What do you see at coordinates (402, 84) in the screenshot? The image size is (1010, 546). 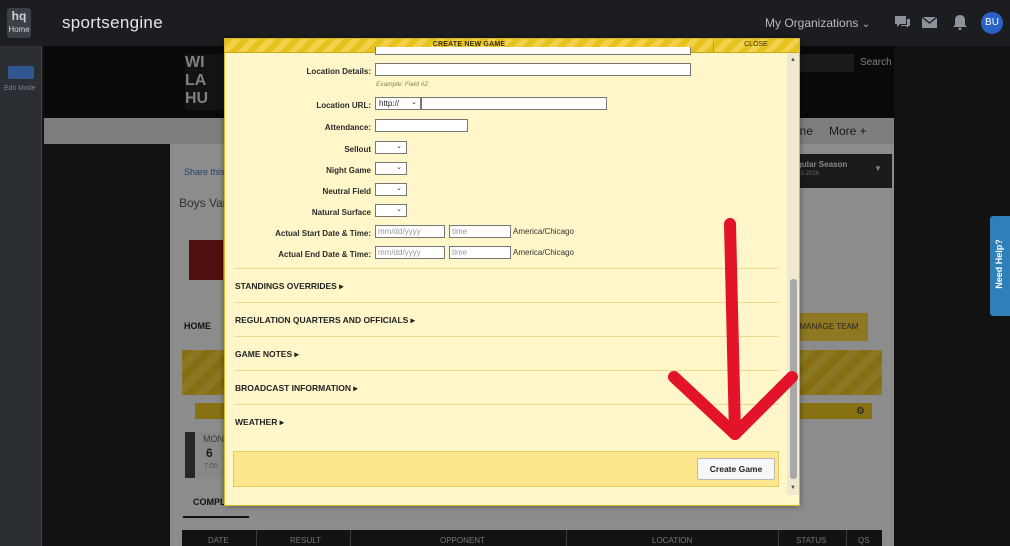 I see `location-details-hint: Example: Field #2` at bounding box center [402, 84].